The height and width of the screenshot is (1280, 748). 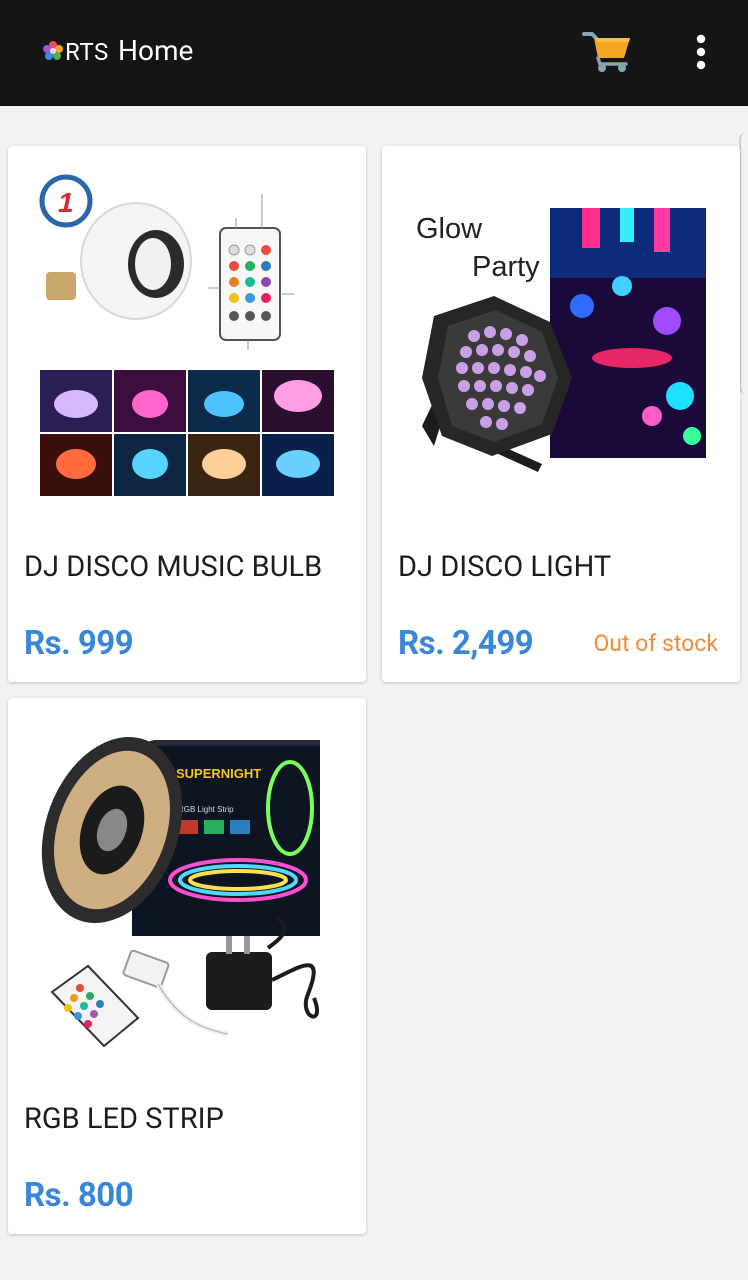 I want to click on image-brand-text: SUPERNIGHT, so click(x=218, y=773).